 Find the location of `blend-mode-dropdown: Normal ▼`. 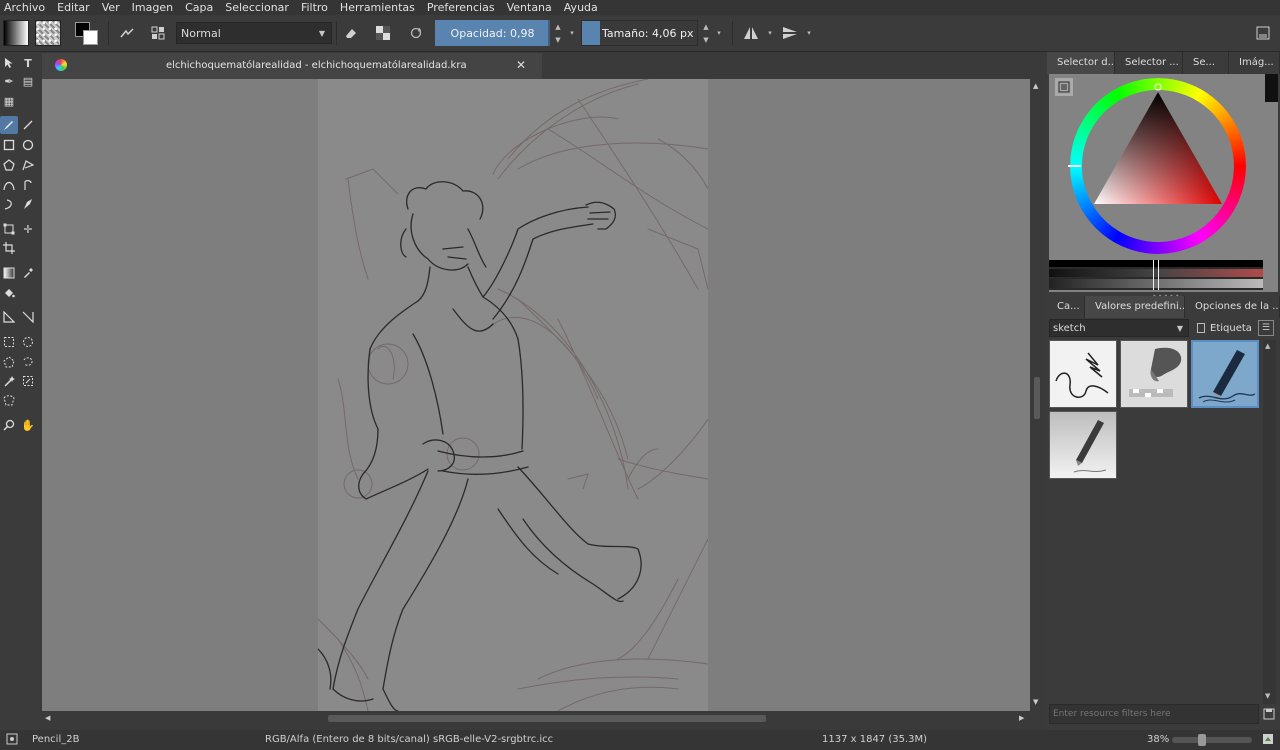

blend-mode-dropdown: Normal ▼ is located at coordinates (254, 33).